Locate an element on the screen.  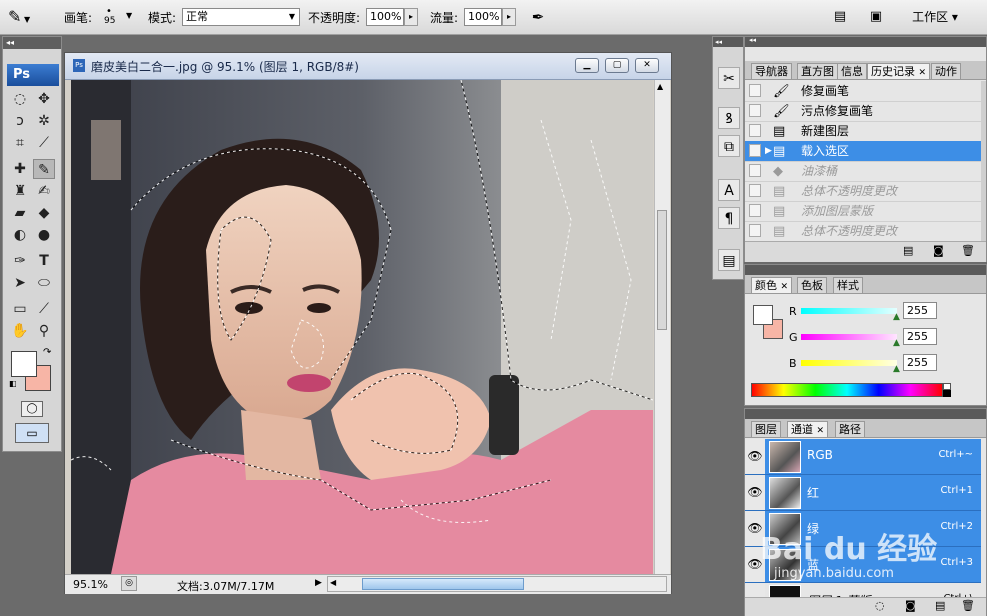
default-colors-icon: ◧ is located at coordinates (13, 383).